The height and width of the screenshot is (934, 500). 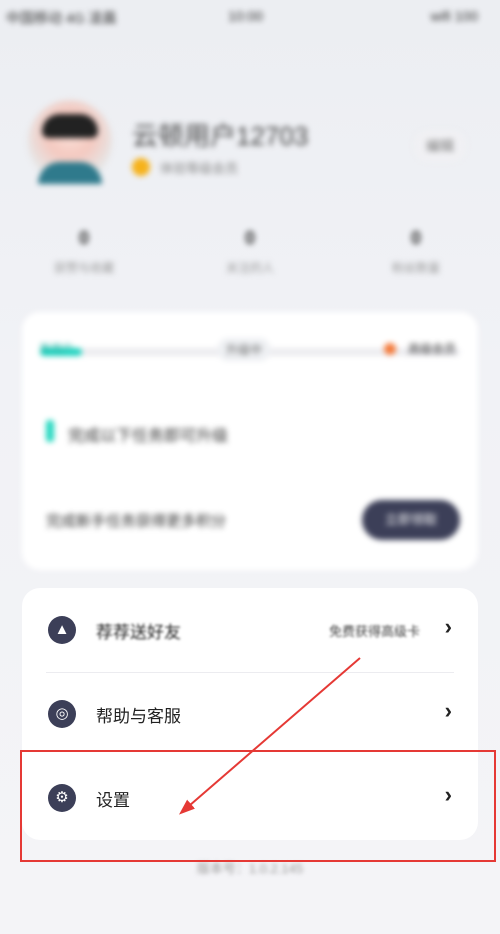 I want to click on stat-label: 获赞与收藏, so click(x=83, y=268).